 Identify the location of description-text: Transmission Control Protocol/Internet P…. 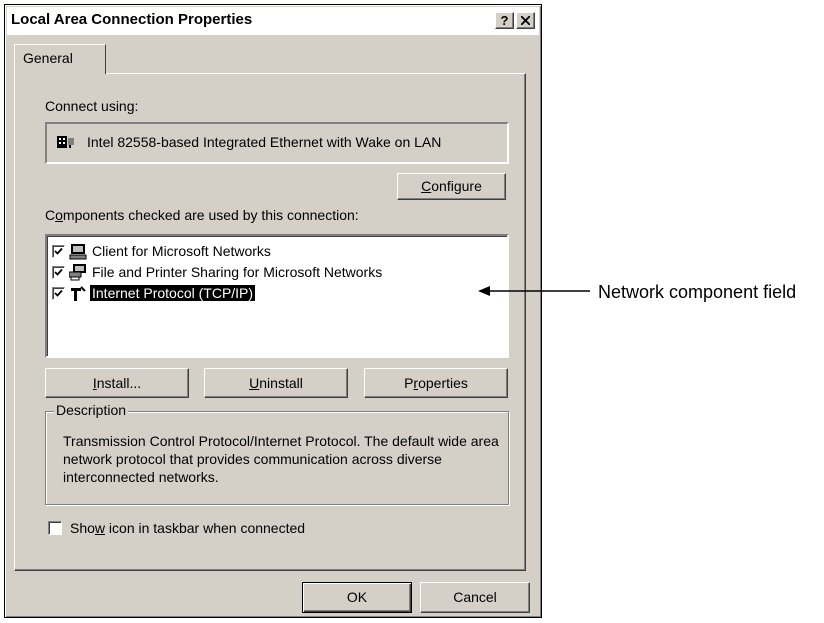
(281, 459).